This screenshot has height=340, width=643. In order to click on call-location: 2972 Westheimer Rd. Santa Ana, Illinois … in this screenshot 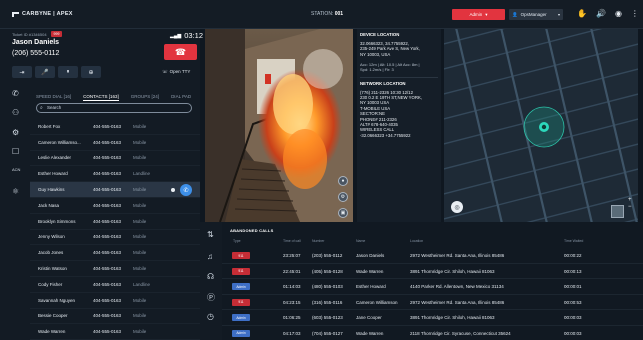, I will do `click(457, 302)`.